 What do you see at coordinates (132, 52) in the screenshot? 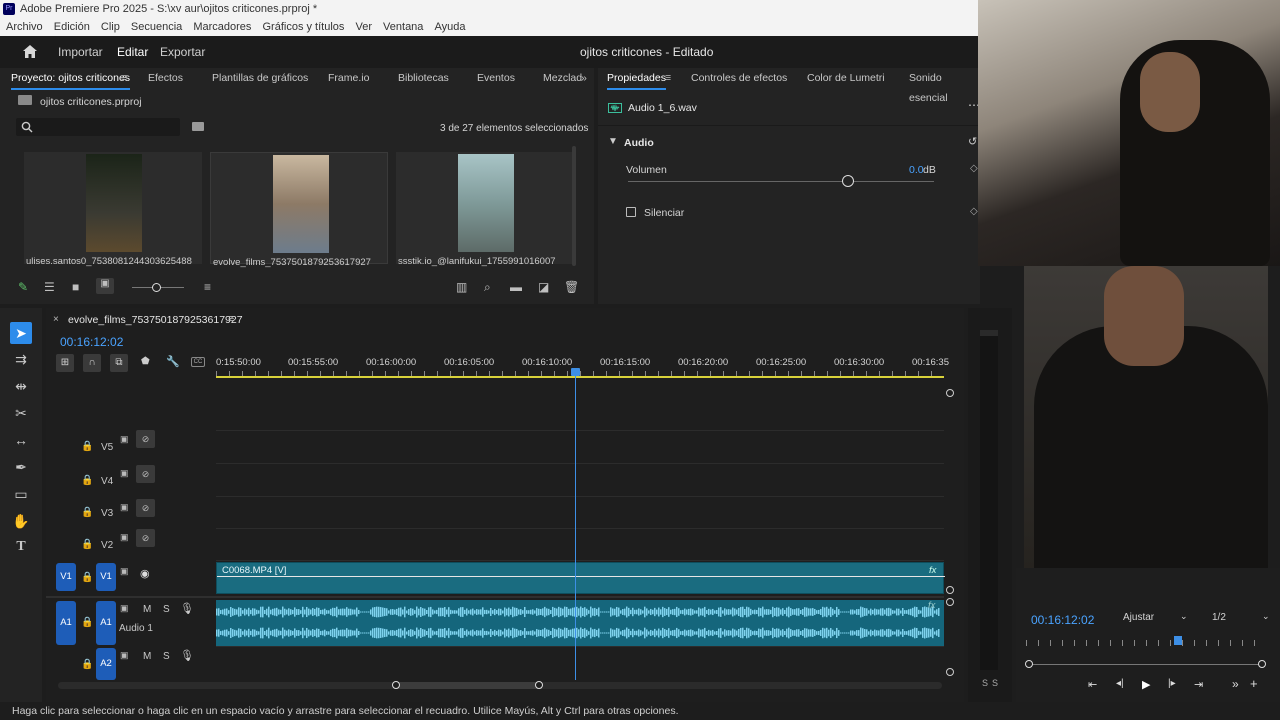
I see `edit-tab: Editar` at bounding box center [132, 52].